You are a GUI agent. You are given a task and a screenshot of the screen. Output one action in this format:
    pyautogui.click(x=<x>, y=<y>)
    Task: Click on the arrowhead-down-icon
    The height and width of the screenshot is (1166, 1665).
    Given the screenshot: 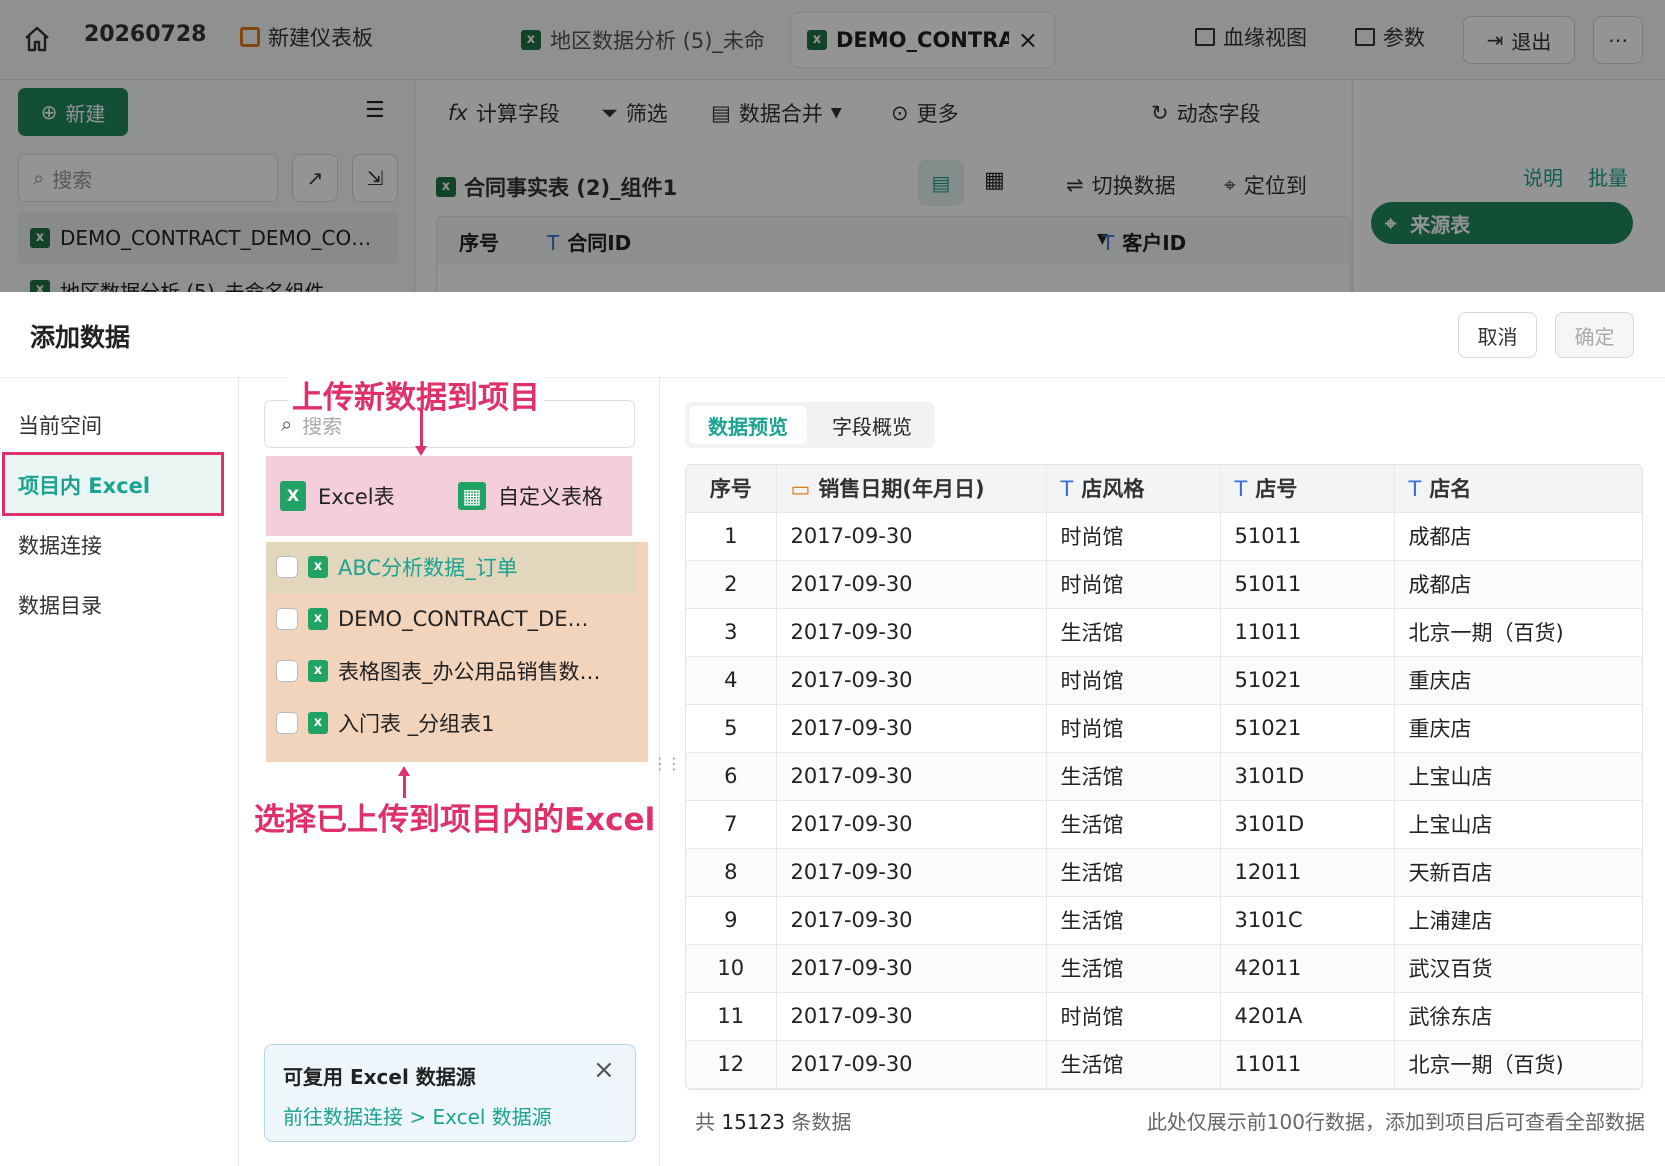 What is the action you would take?
    pyautogui.click(x=421, y=451)
    